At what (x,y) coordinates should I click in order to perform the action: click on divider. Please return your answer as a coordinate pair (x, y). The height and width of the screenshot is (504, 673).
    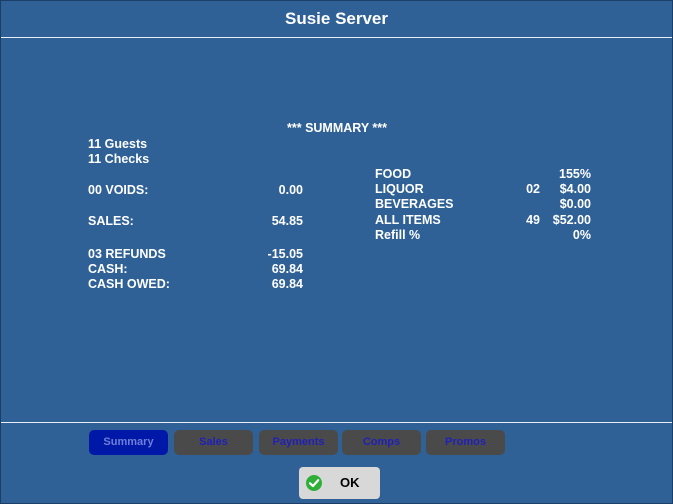
    Looking at the image, I should click on (336, 422).